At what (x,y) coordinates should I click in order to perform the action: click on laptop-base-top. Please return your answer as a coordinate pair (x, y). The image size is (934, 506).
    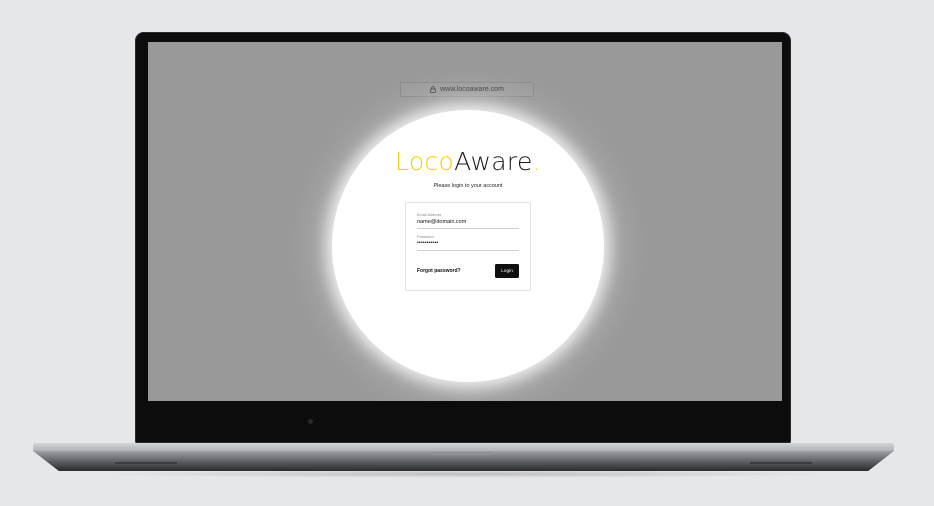
    Looking at the image, I should click on (463, 447).